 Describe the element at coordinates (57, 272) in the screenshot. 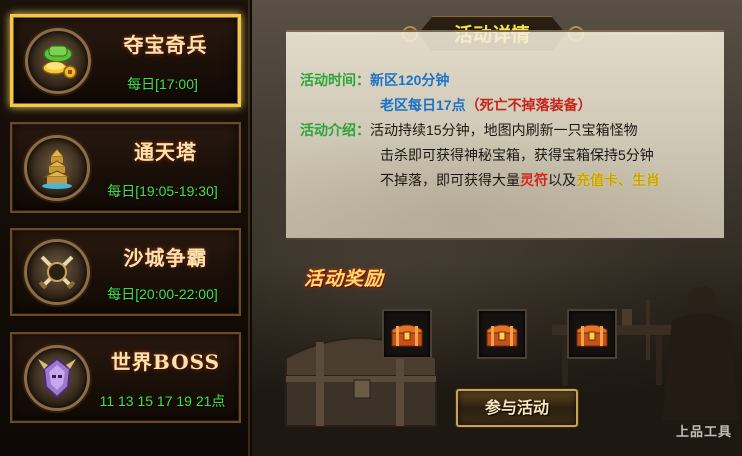

I see `crossed-swords-icon` at that location.